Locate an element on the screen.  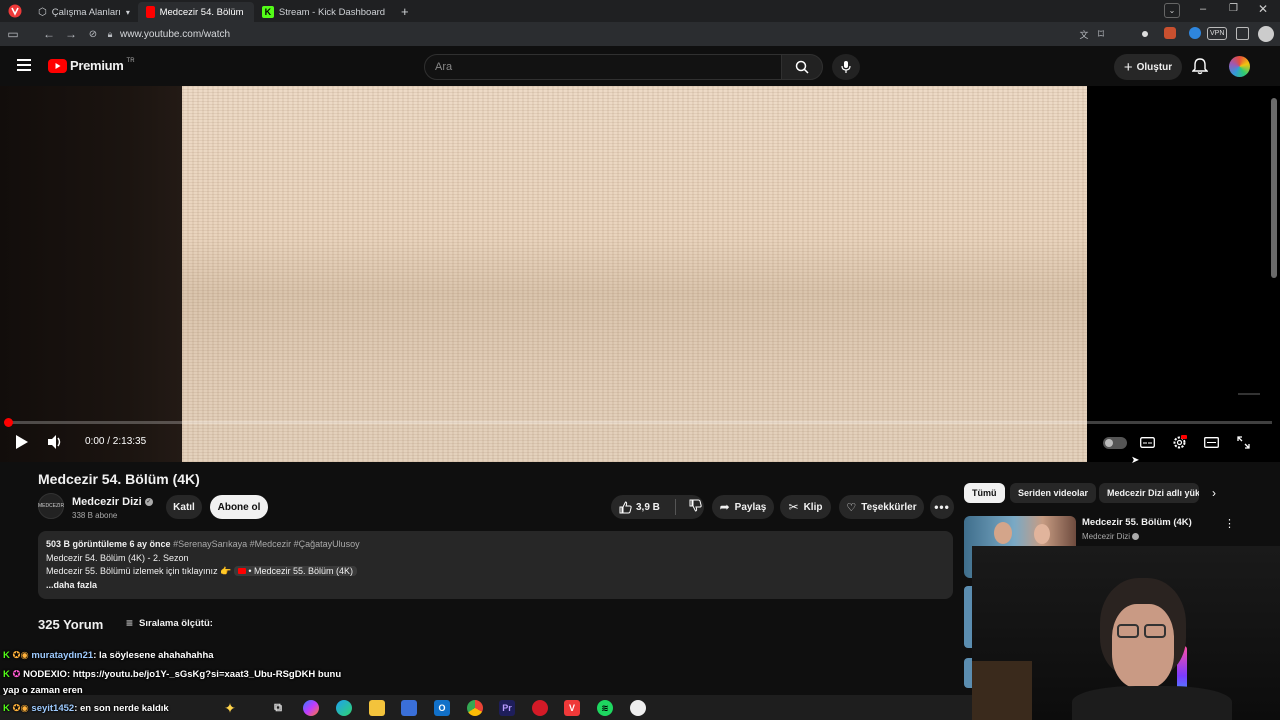
spotify-icon: ≋ is located at coordinates (605, 708).